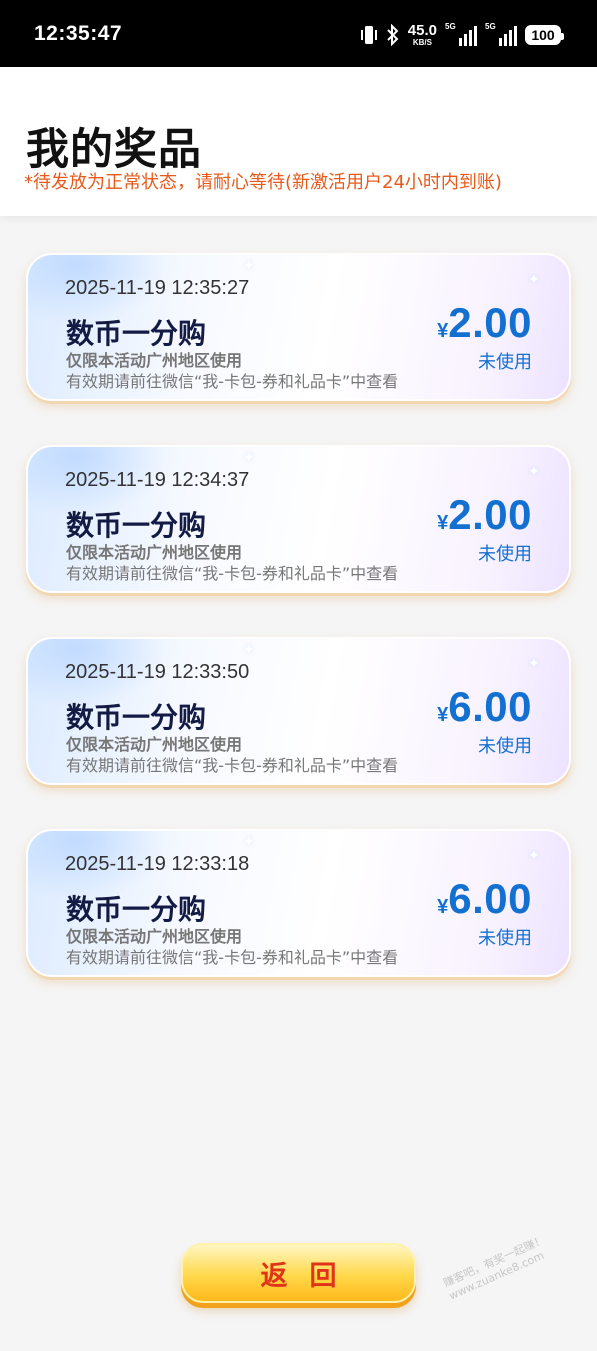 The width and height of the screenshot is (597, 1351). Describe the element at coordinates (298, 141) in the screenshot. I see `page-header: 我的奖品 *待发放为正常状态，请耐心等待(新激活用户24小时内到账)` at that location.